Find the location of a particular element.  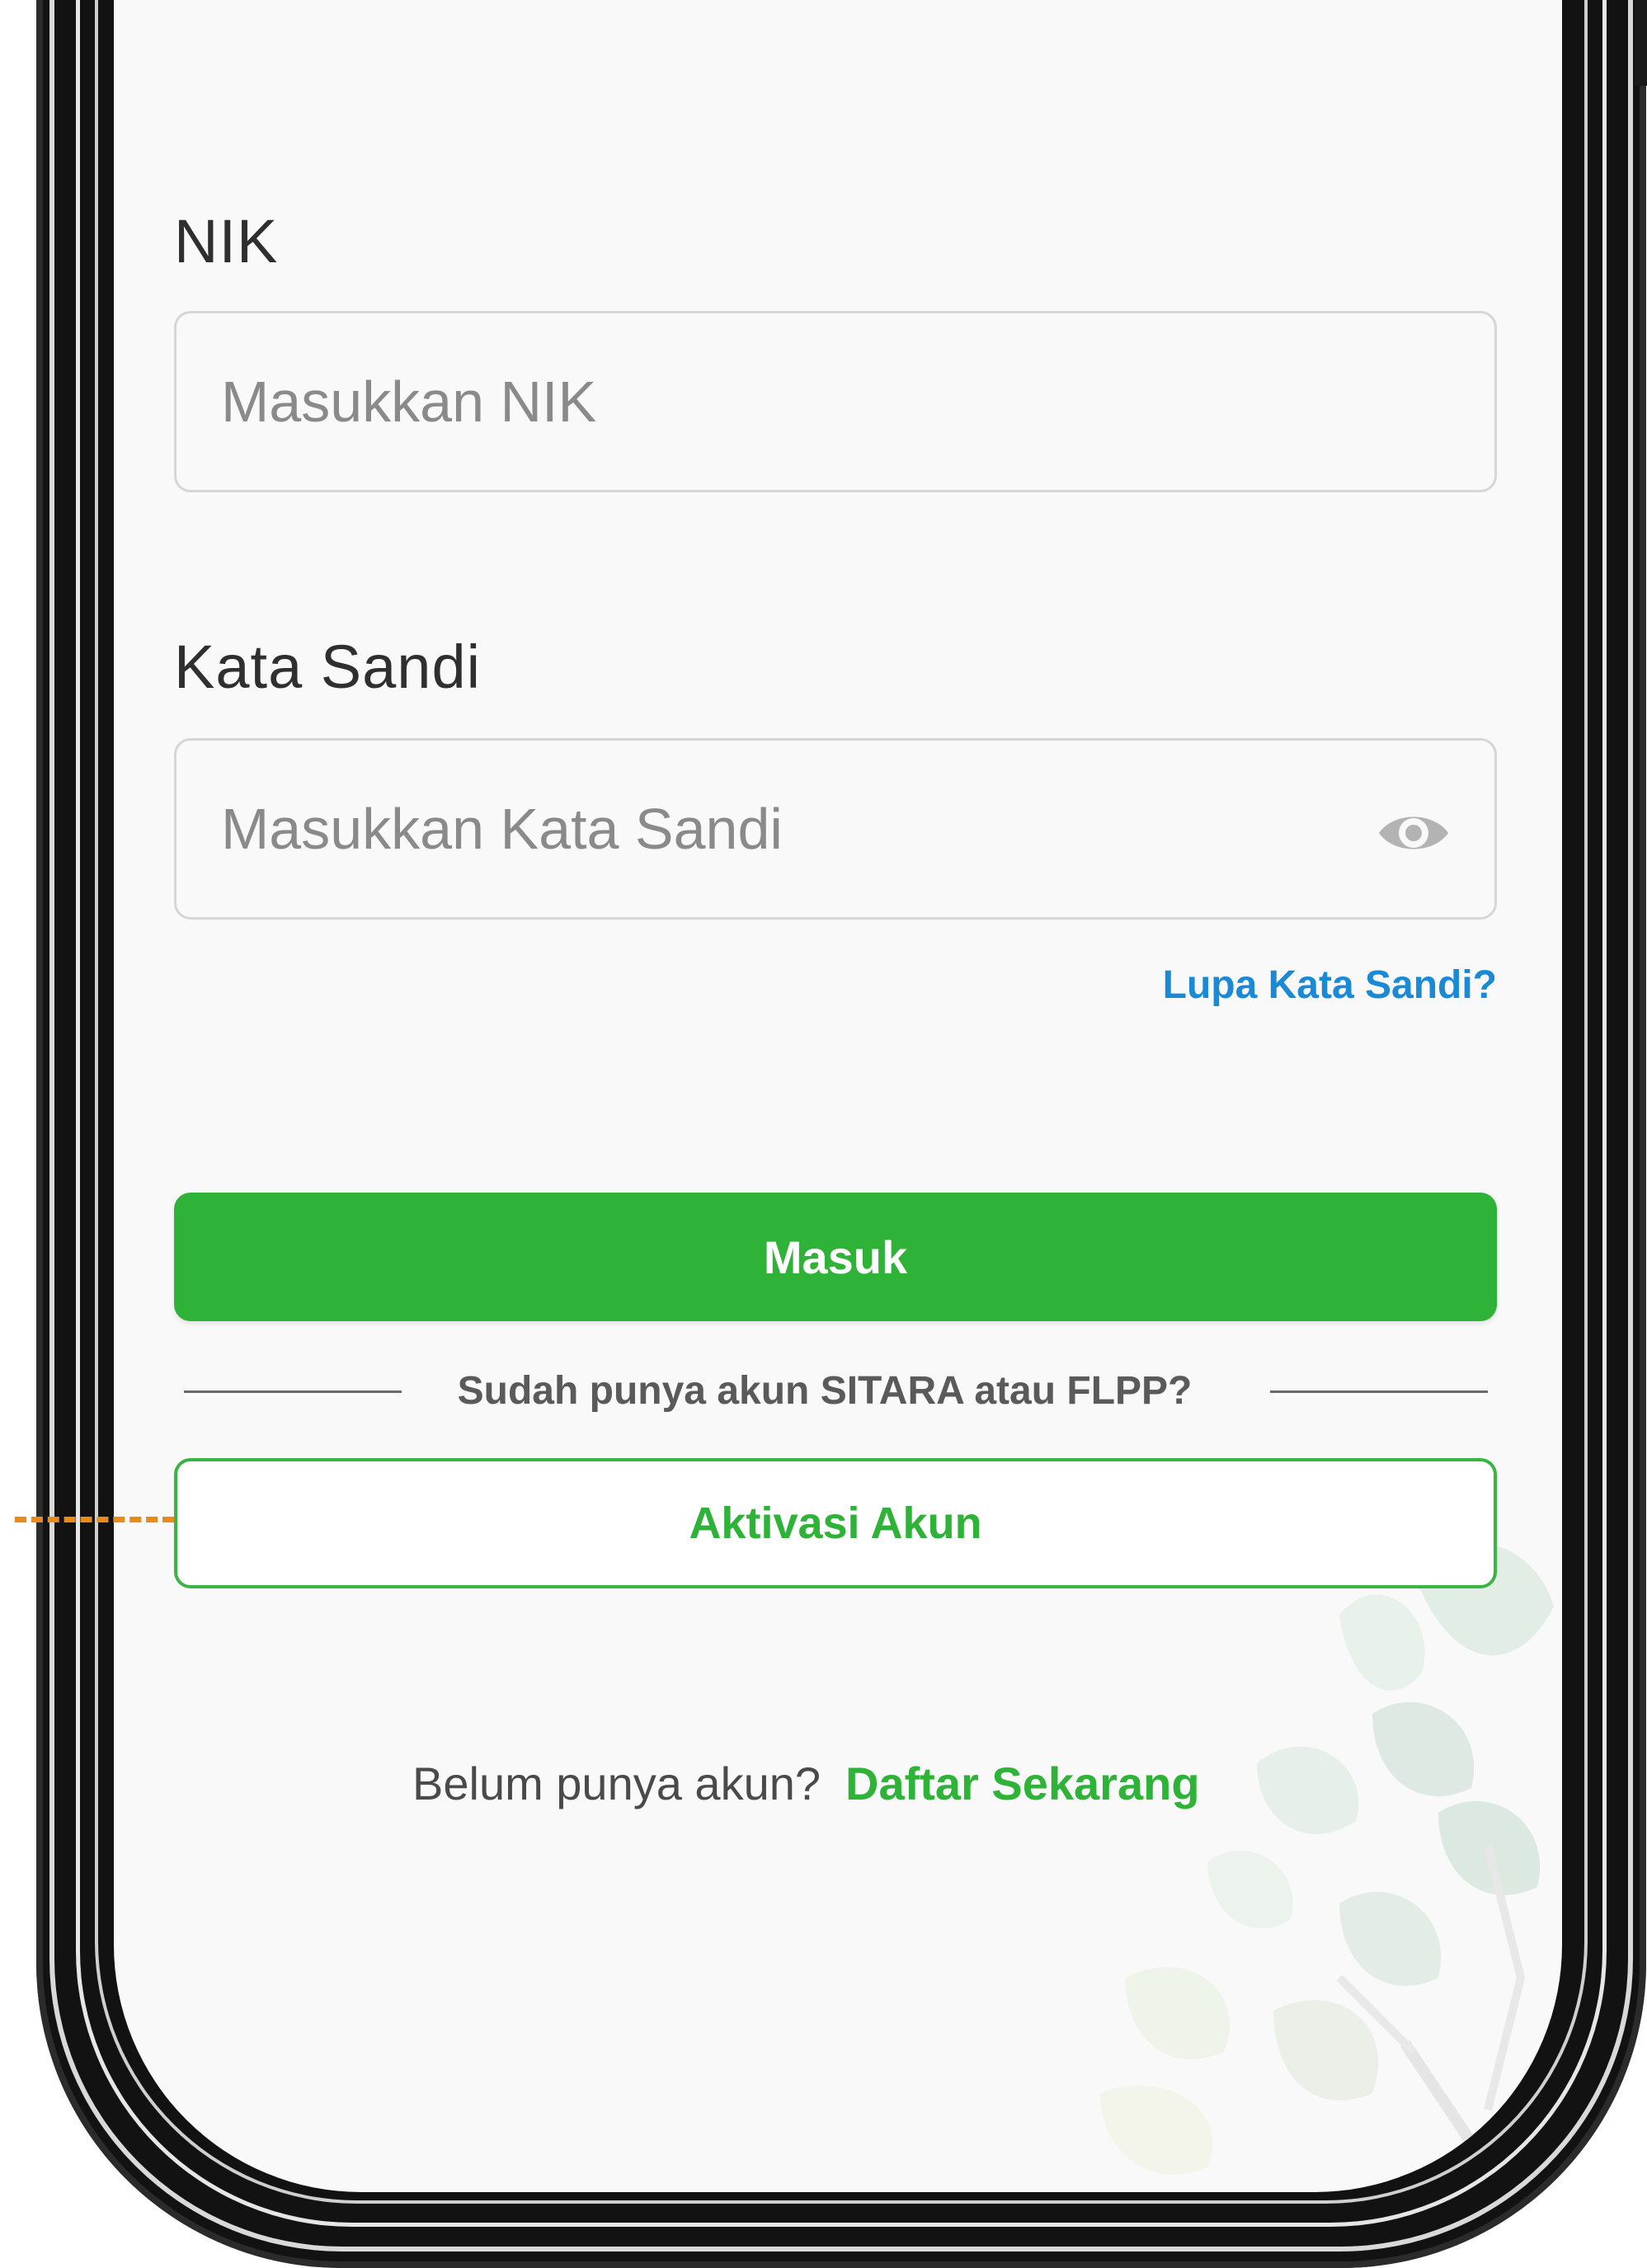

divider-left is located at coordinates (293, 1391).